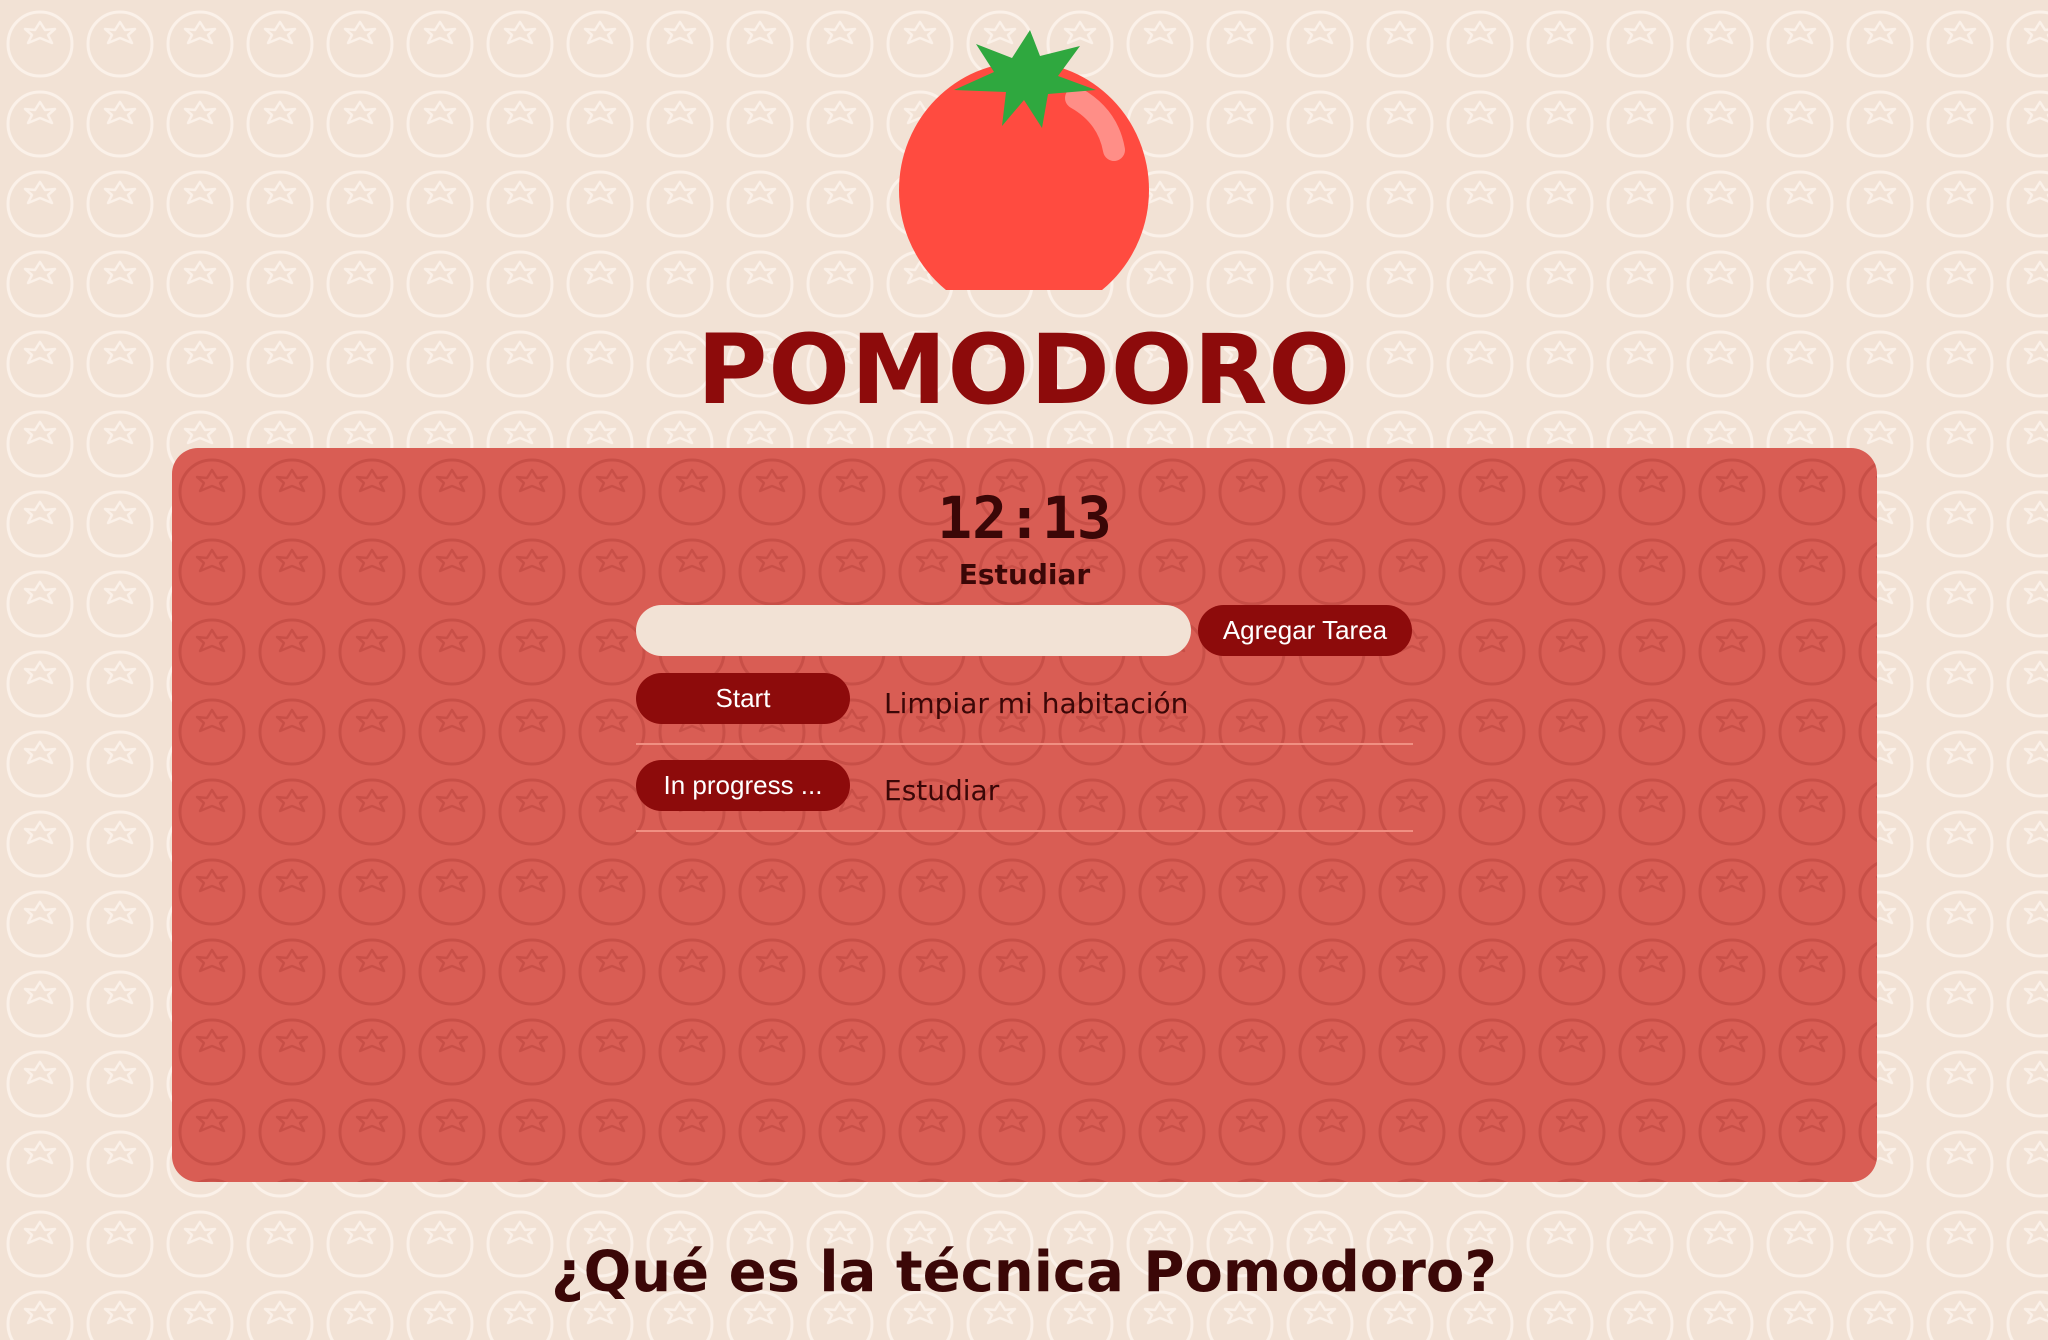 The height and width of the screenshot is (1340, 2048). I want to click on task-name: Limpiar mi habitación, so click(1036, 703).